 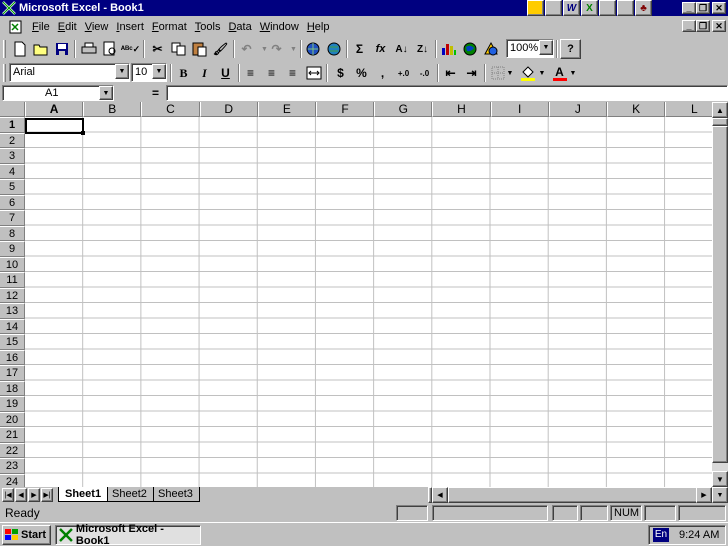 I want to click on access-icon: ♣, so click(x=643, y=8).